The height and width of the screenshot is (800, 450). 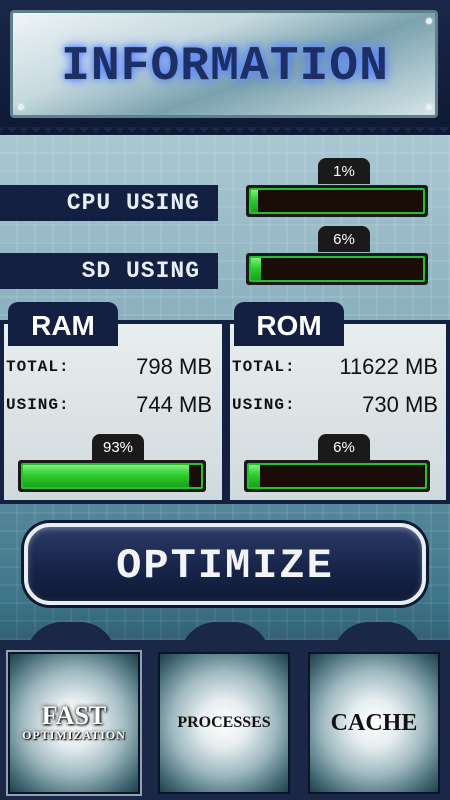 What do you see at coordinates (118, 447) in the screenshot?
I see `ram-percent-badge: 93%` at bounding box center [118, 447].